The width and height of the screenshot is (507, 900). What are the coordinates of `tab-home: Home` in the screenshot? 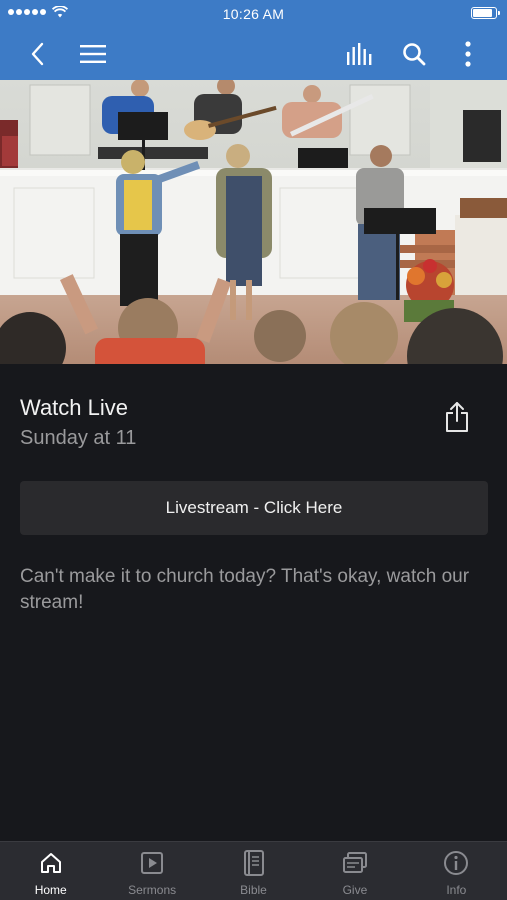 It's located at (50, 871).